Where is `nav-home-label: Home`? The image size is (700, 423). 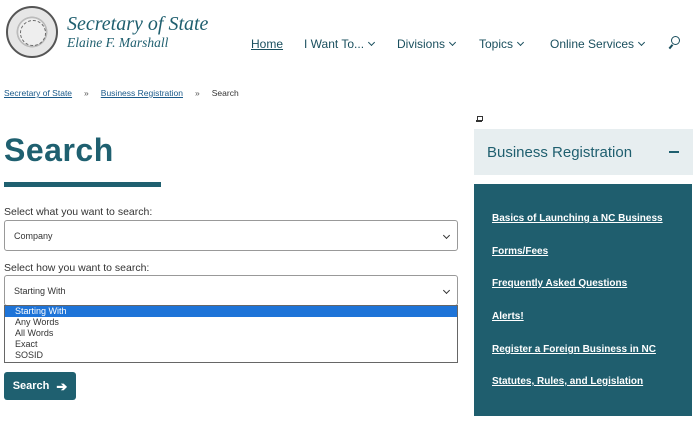
nav-home-label: Home is located at coordinates (267, 44).